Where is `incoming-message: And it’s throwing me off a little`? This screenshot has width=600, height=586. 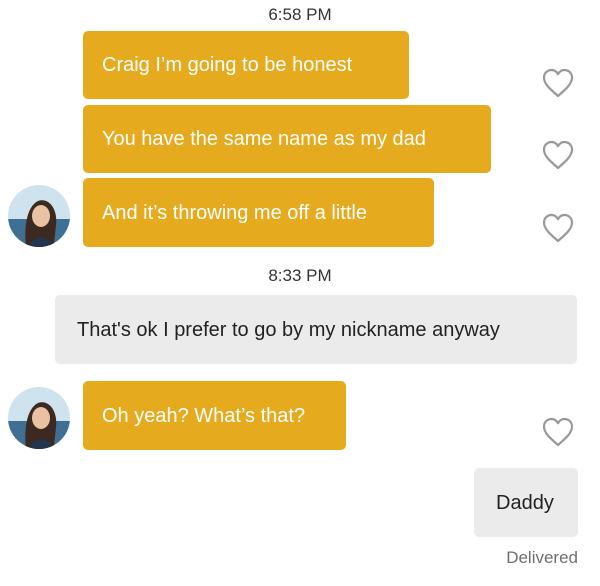
incoming-message: And it’s throwing me off a little is located at coordinates (258, 212).